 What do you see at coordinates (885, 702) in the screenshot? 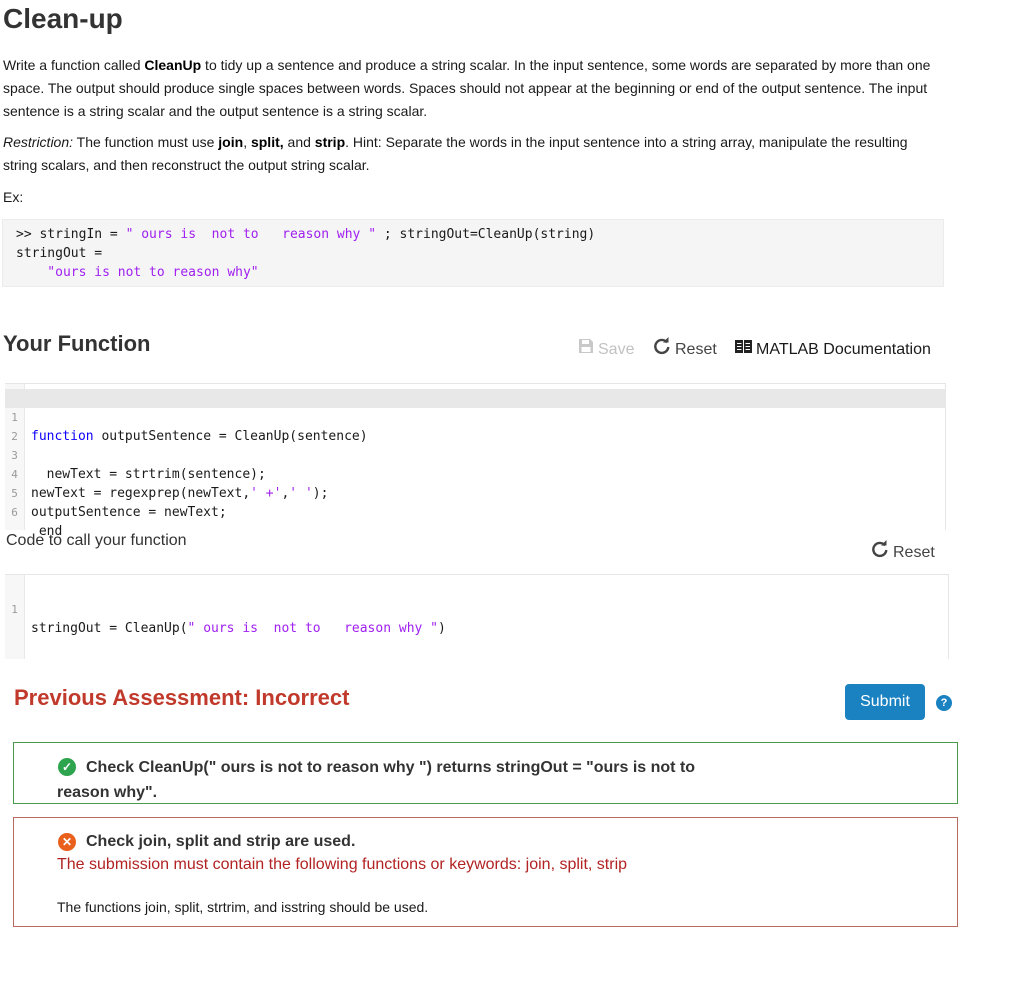
I see `submit-button: Submit` at bounding box center [885, 702].